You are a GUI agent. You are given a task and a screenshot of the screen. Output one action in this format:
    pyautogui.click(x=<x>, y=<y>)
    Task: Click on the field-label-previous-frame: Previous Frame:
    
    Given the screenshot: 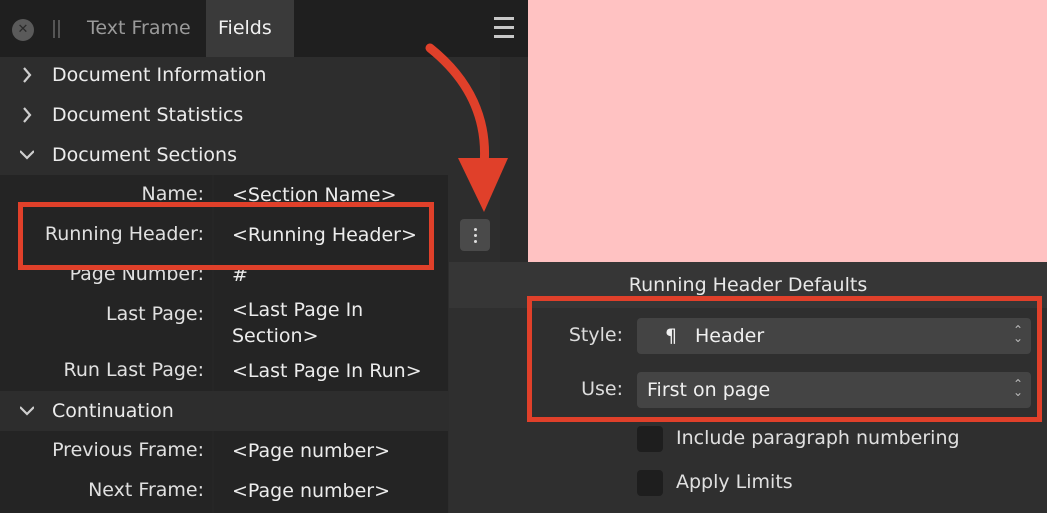 What is the action you would take?
    pyautogui.click(x=128, y=450)
    